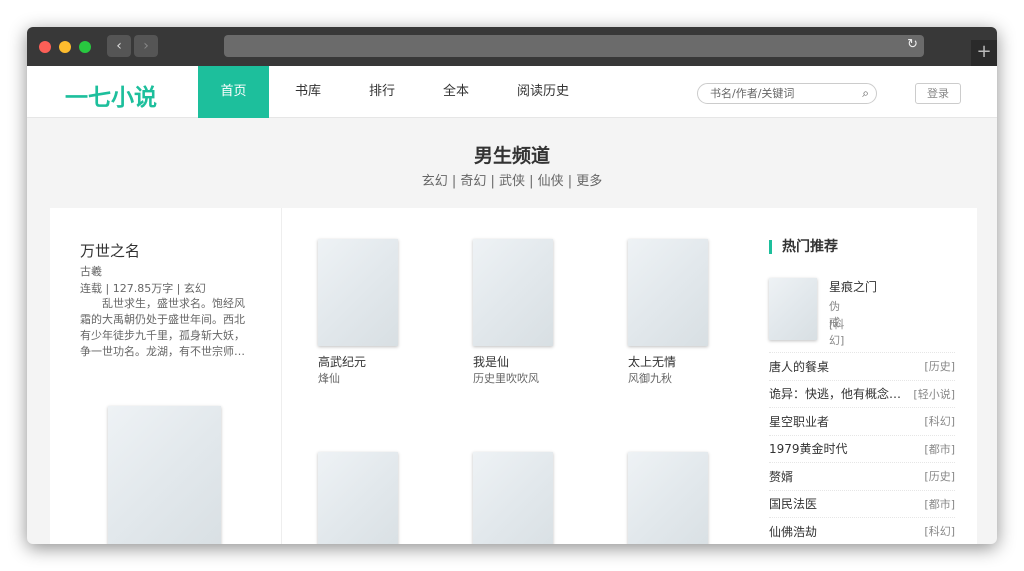  What do you see at coordinates (799, 366) in the screenshot?
I see `hot-item-title: 唐人的餐桌` at bounding box center [799, 366].